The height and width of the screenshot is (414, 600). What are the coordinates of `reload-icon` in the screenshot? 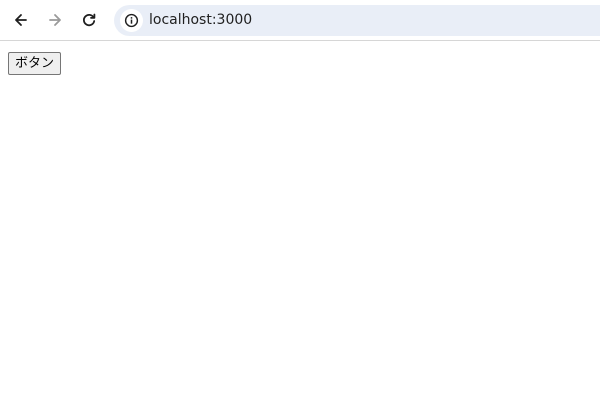 It's located at (89, 20).